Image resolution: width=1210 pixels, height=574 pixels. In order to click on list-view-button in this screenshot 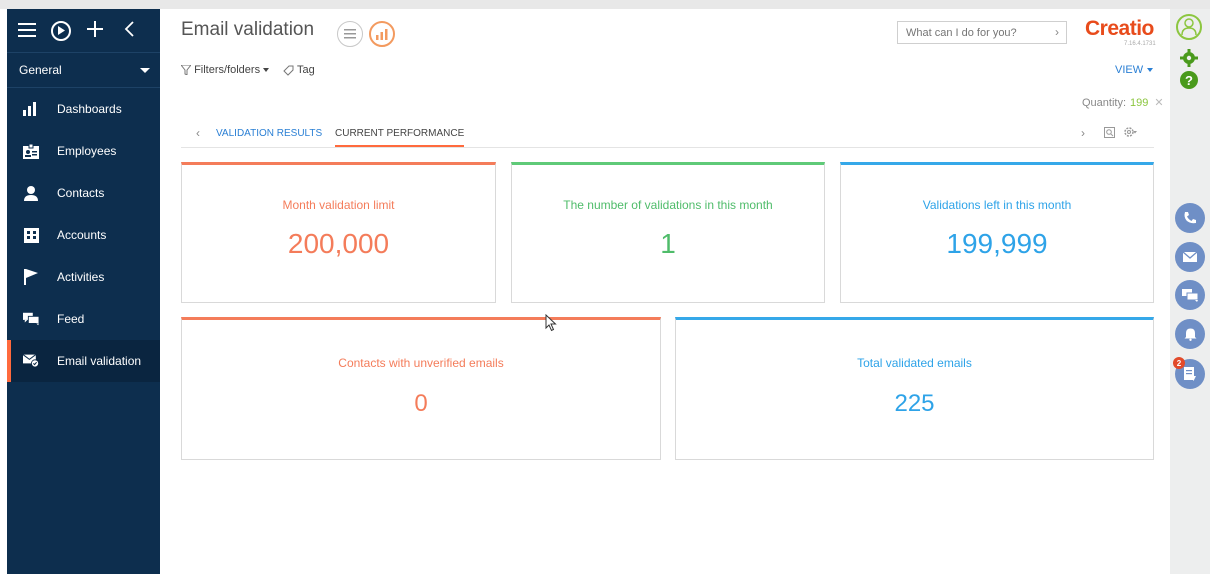, I will do `click(350, 34)`.